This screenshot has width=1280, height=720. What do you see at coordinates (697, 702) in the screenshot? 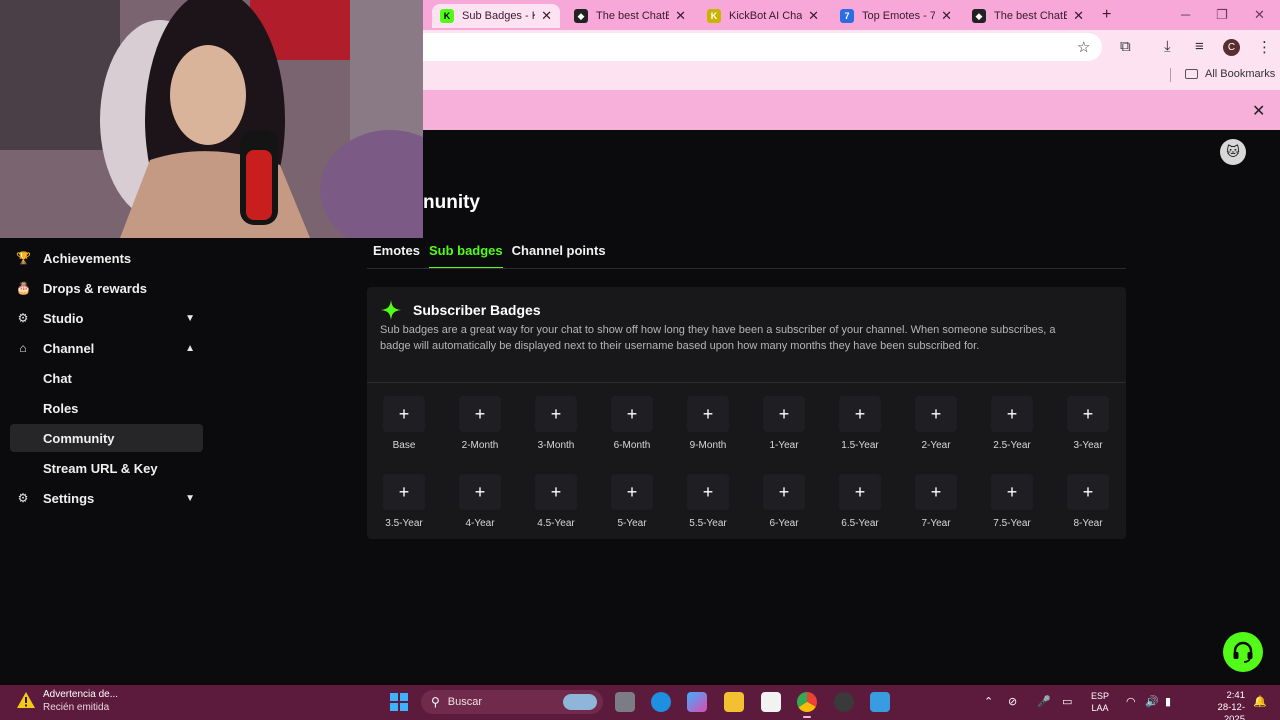
I see `copilot-icon` at bounding box center [697, 702].